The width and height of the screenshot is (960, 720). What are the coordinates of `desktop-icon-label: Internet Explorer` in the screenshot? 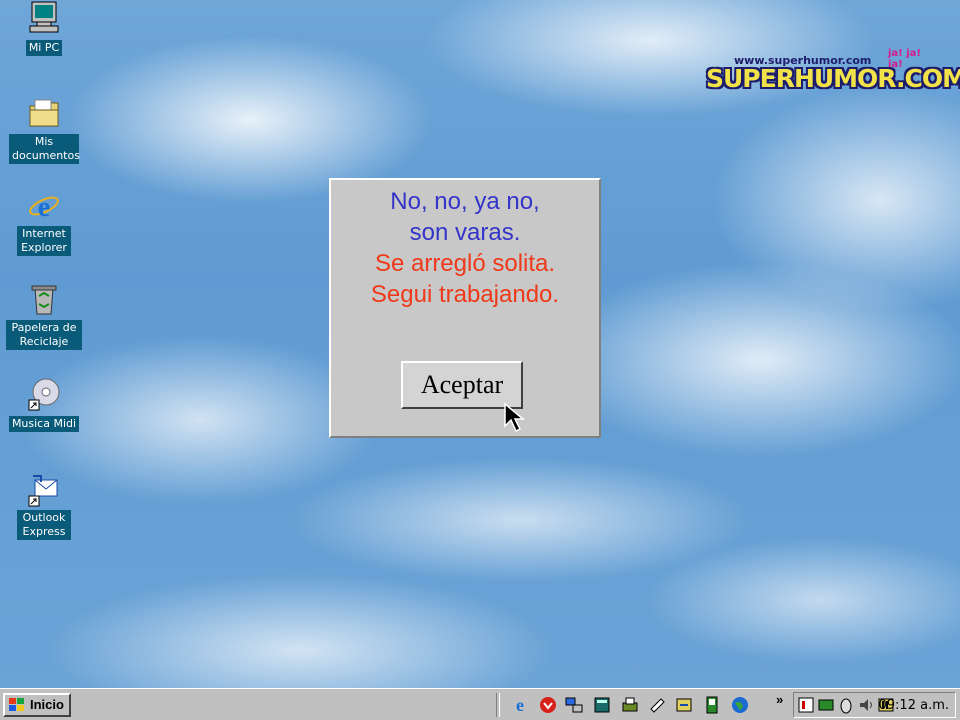 It's located at (44, 241).